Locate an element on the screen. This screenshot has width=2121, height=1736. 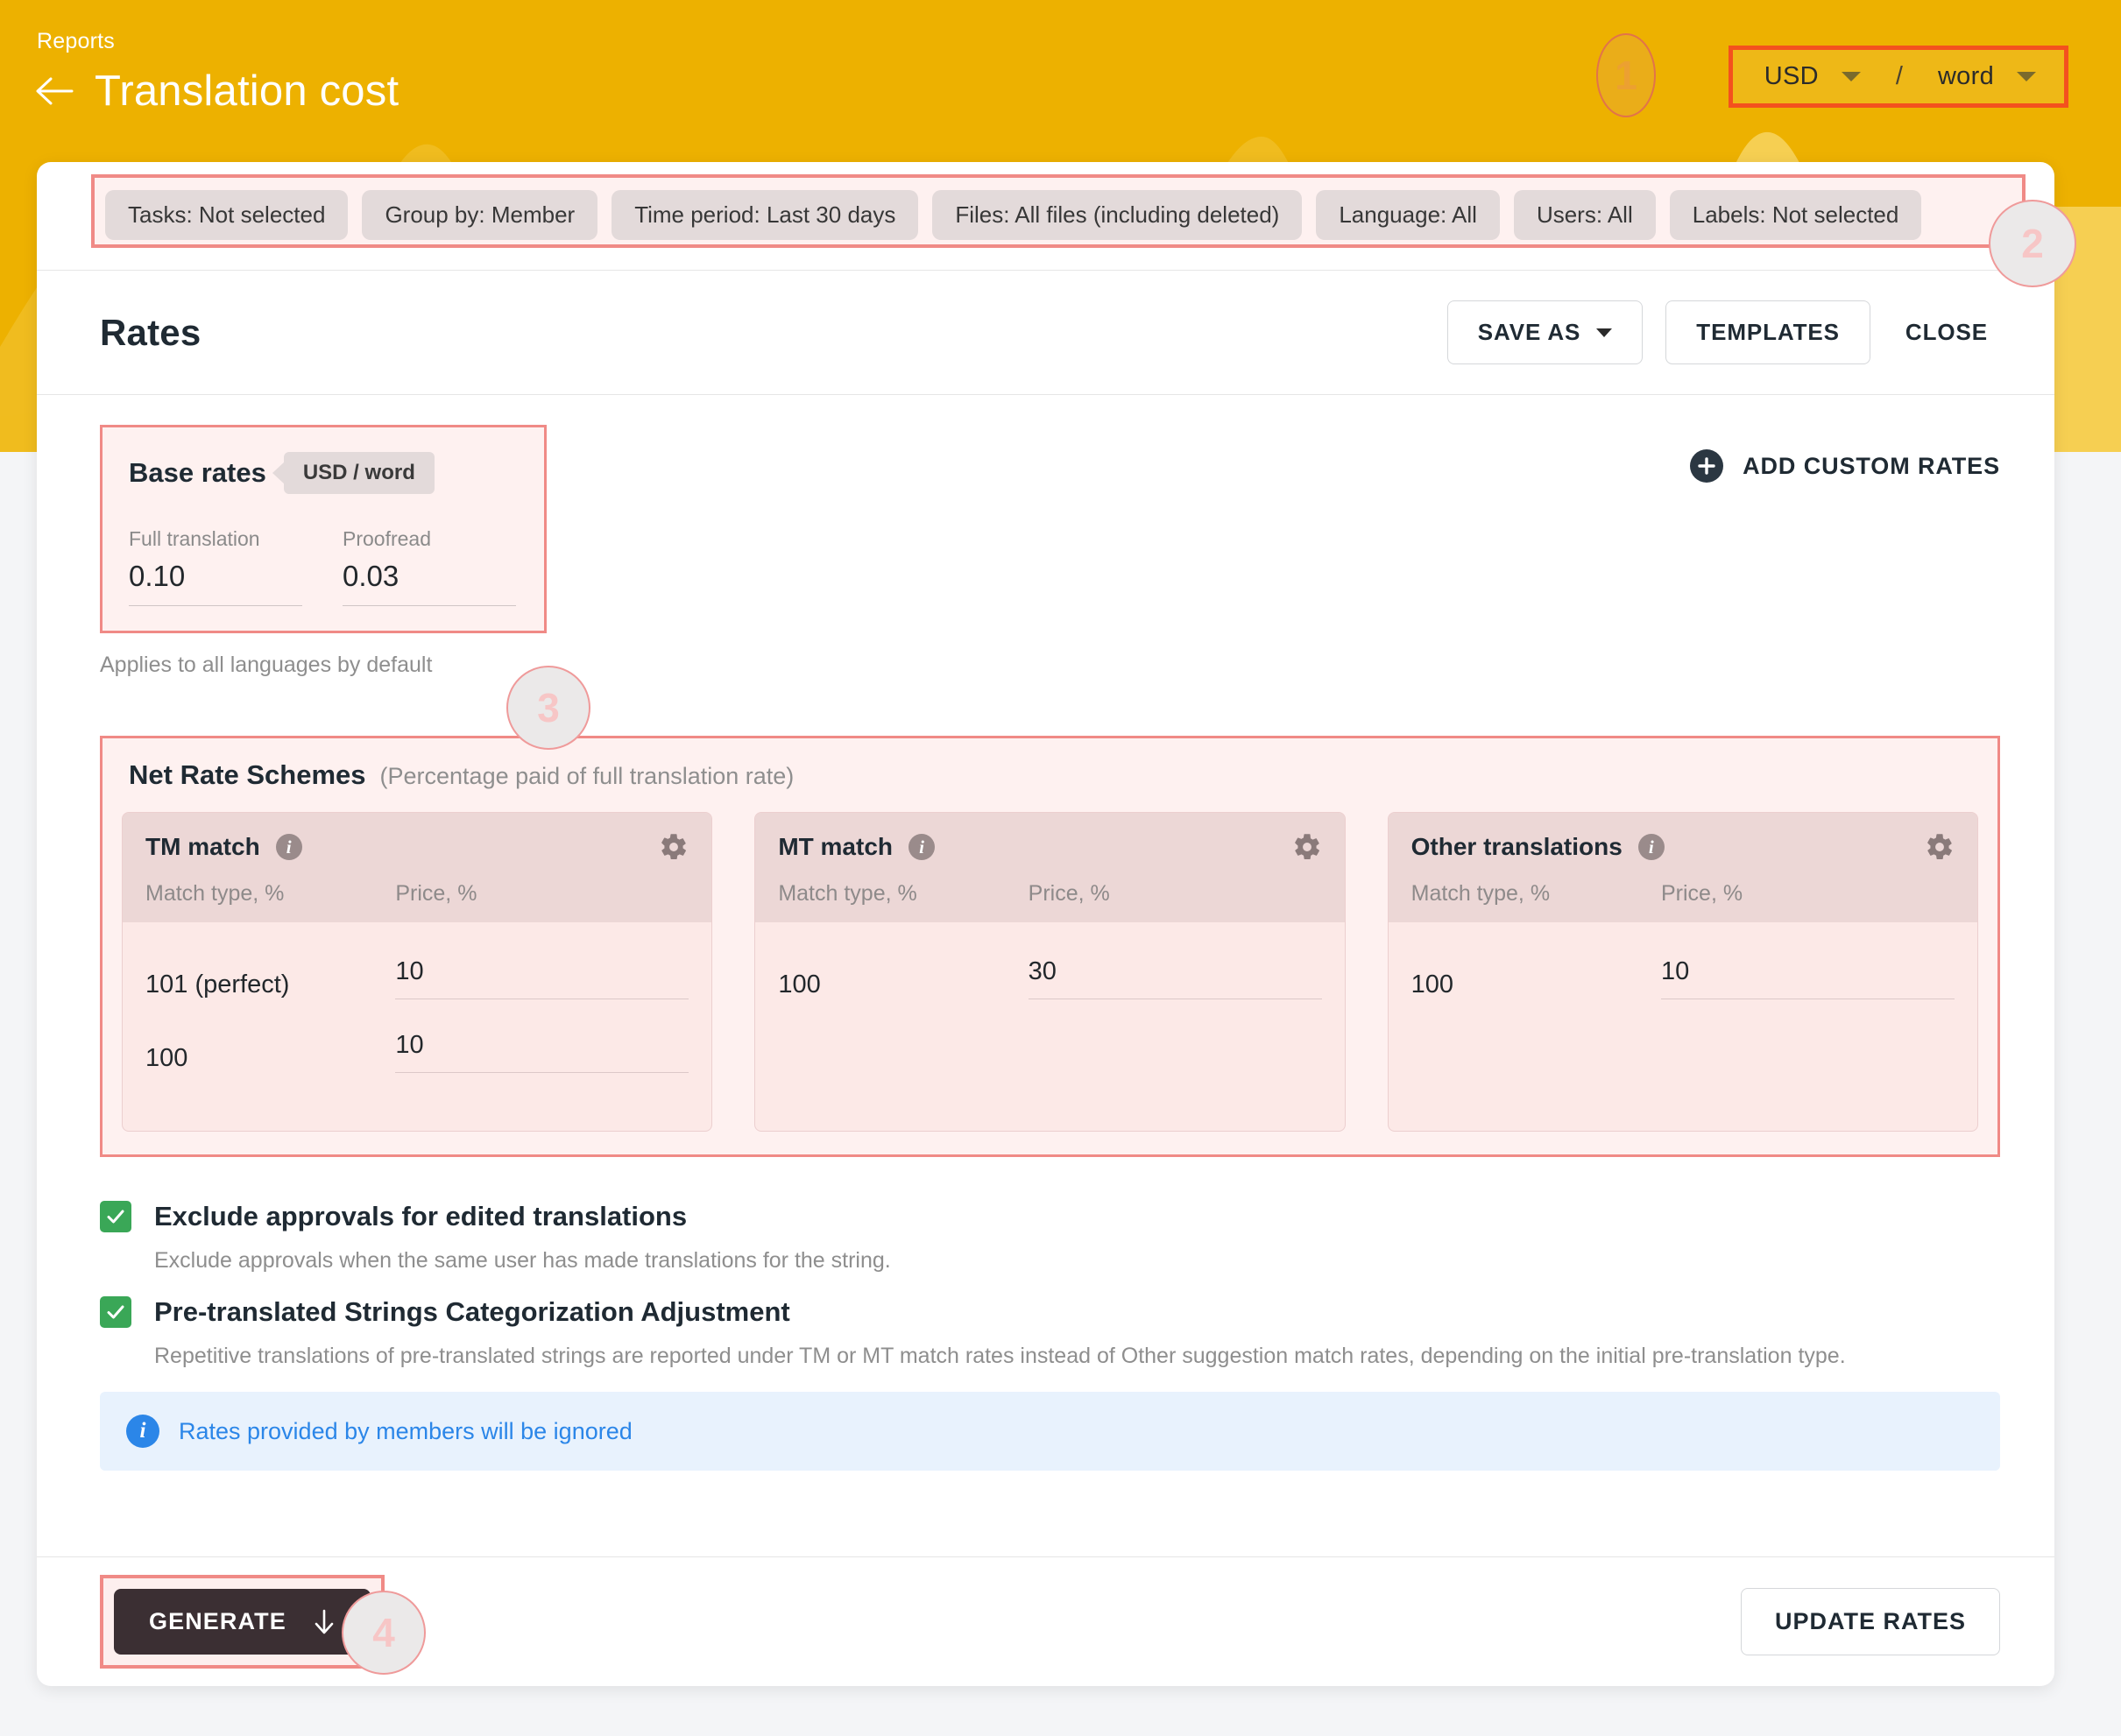
rates-actions: SAVE AS TEMPLATES CLOSE is located at coordinates (1723, 332).